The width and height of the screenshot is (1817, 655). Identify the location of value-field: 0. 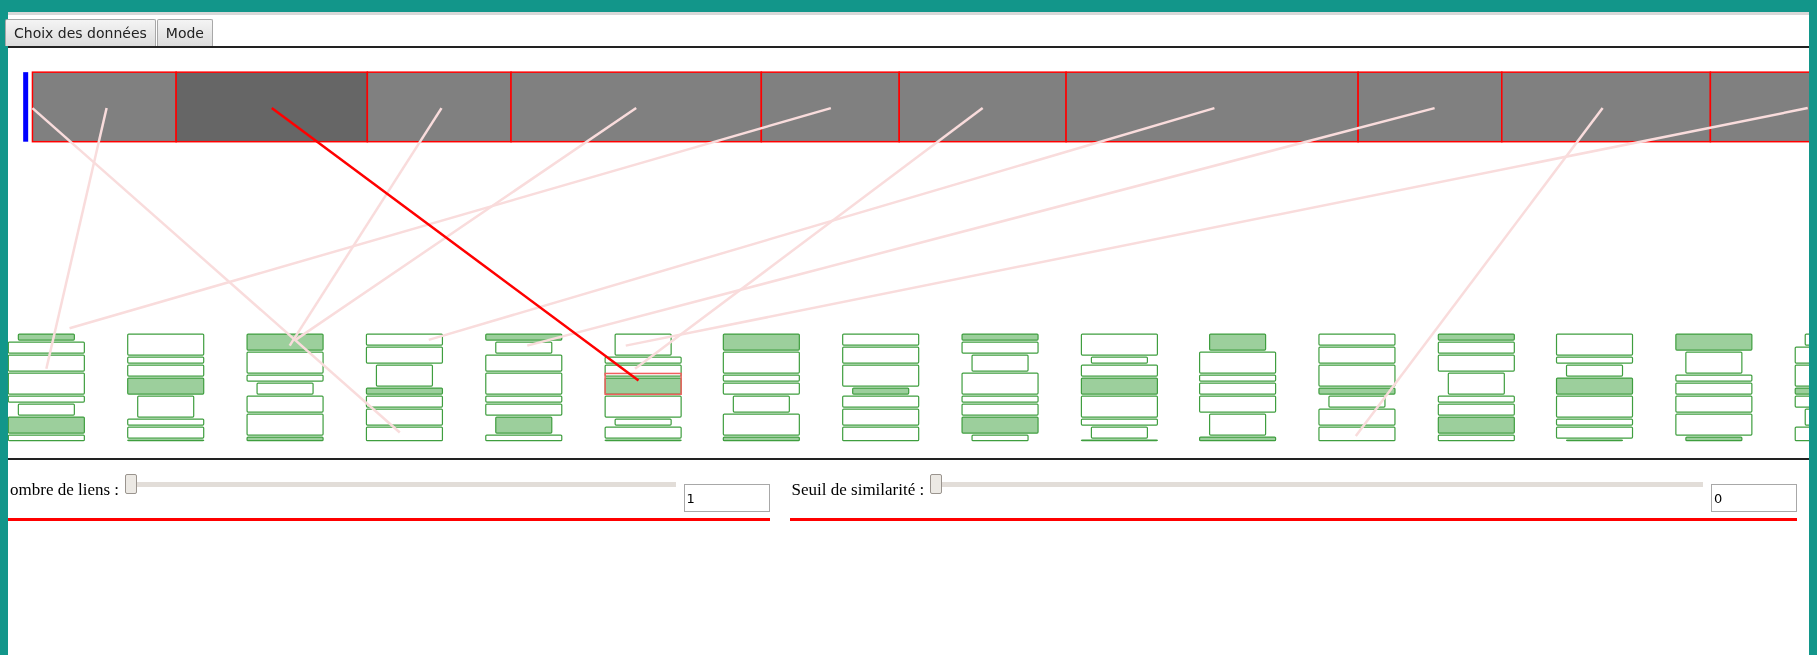
(1754, 498).